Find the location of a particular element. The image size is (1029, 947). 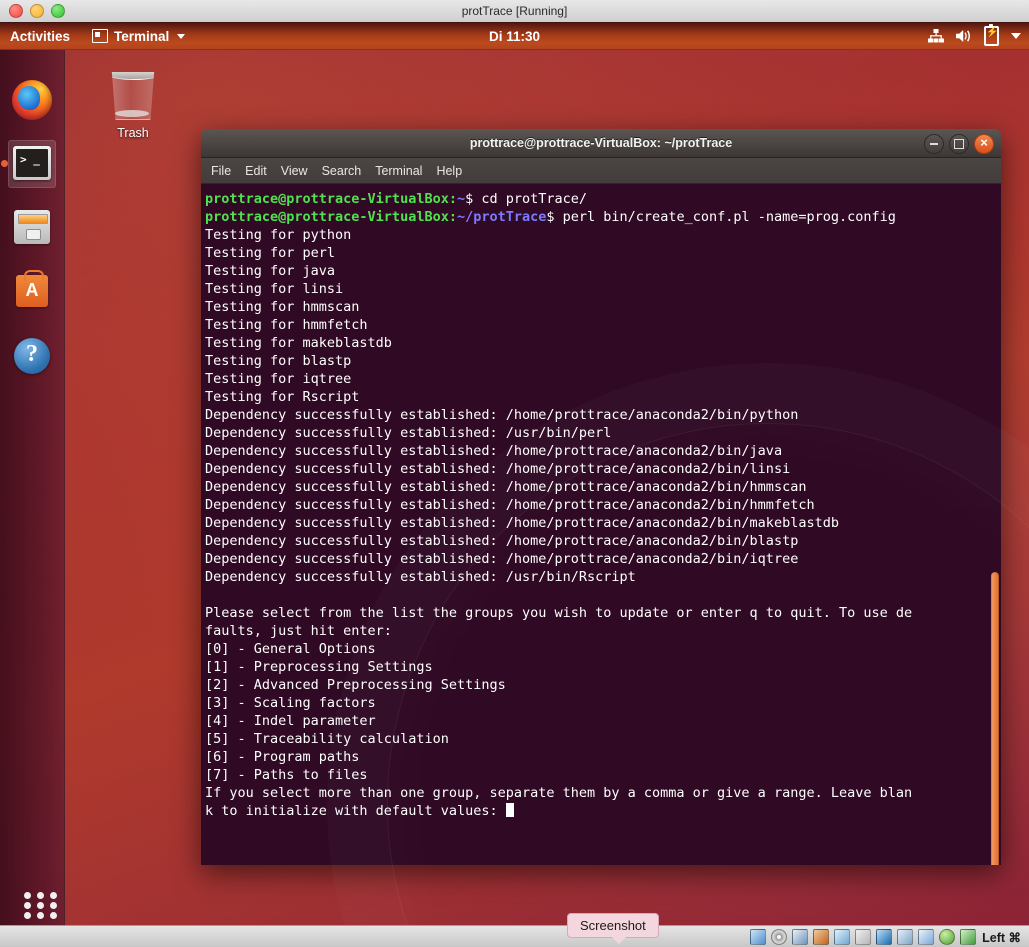

host-window-title: protTrace [Running] is located at coordinates (514, 11).